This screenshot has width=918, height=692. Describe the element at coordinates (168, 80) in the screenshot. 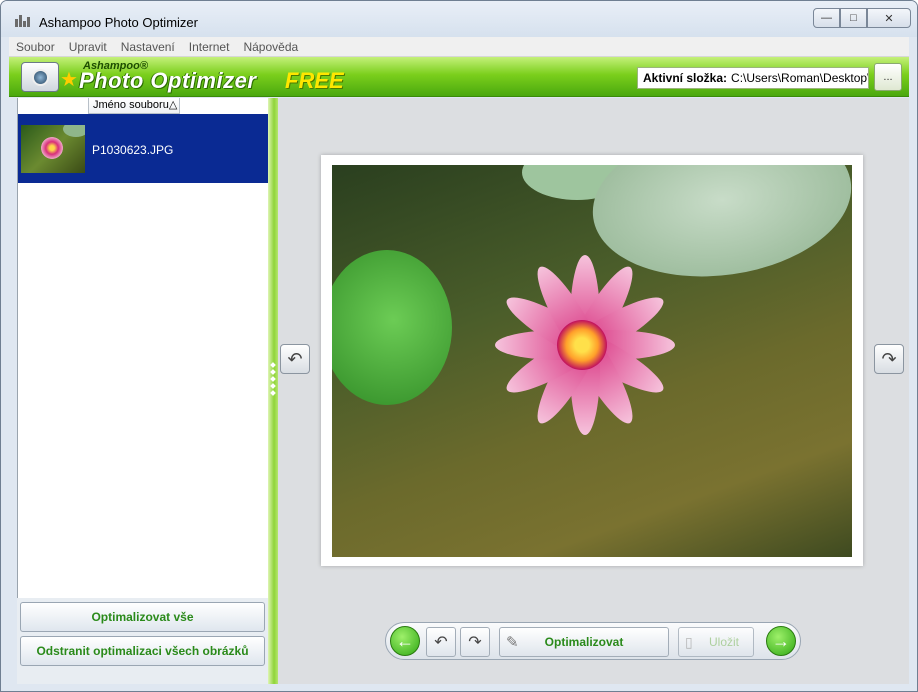

I see `brand-product-name: Photo Optimizer` at that location.